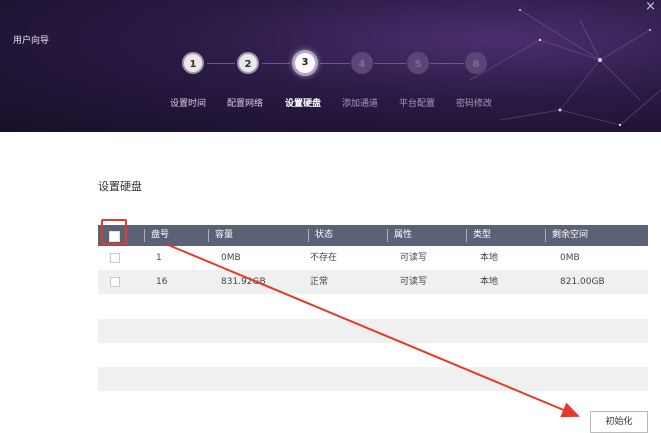 This screenshot has height=433, width=661. Describe the element at coordinates (619, 422) in the screenshot. I see `initialize-button: 初始化` at that location.